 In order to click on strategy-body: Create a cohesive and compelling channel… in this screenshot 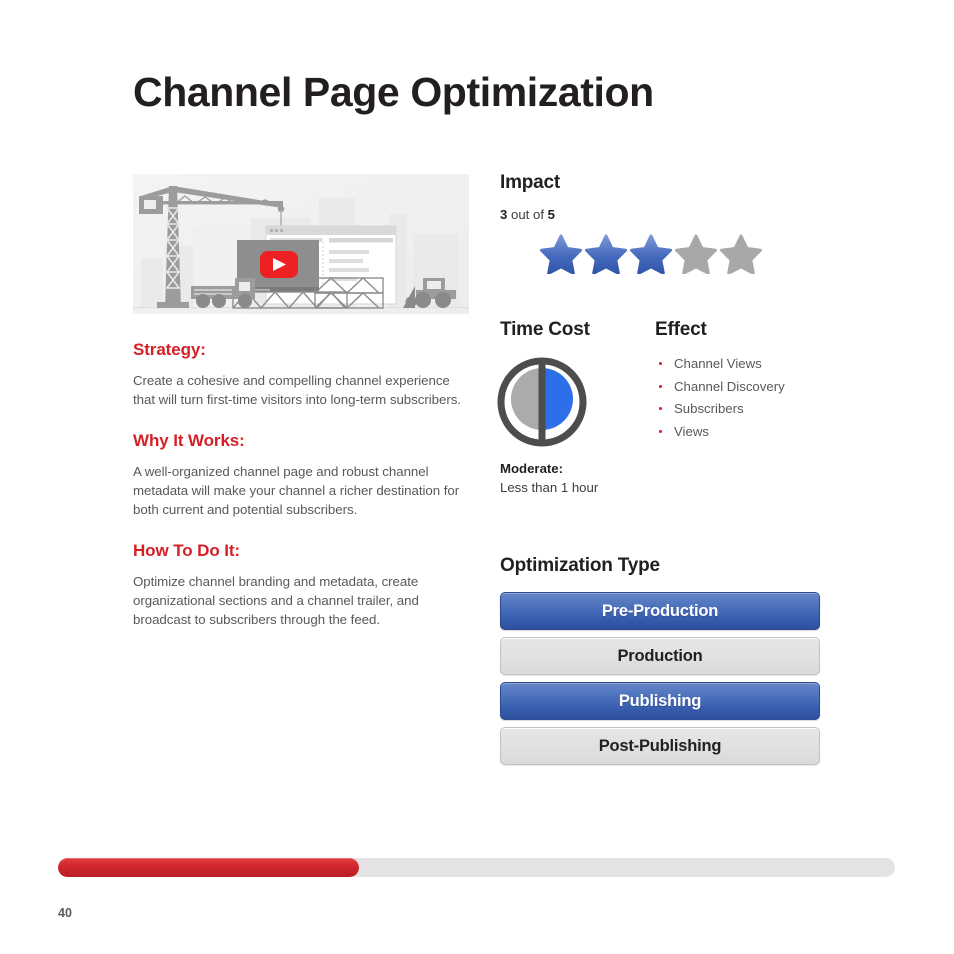, I will do `click(297, 390)`.